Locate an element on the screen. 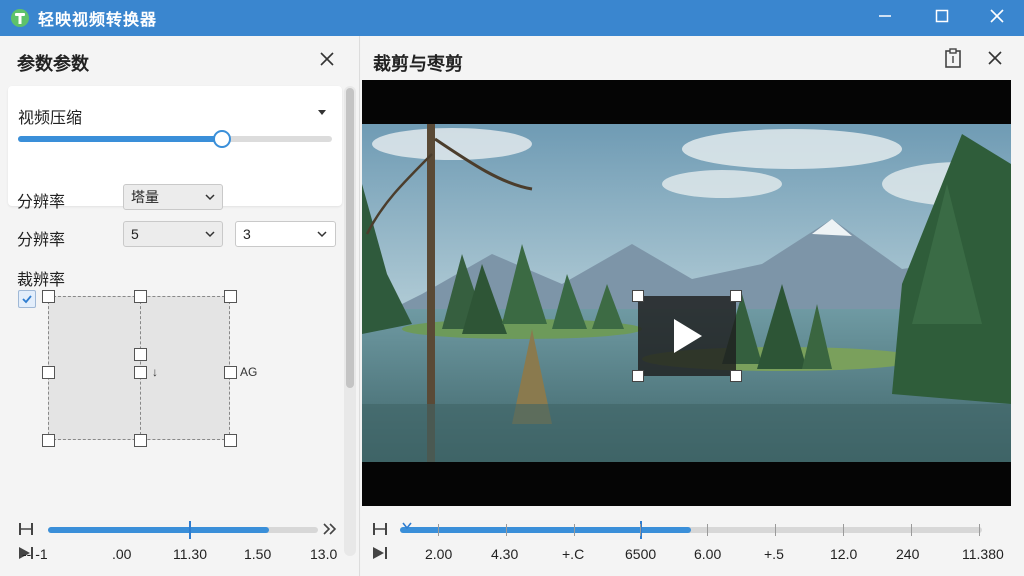 Image resolution: width=1024 pixels, height=576 pixels. close-window-button is located at coordinates (997, 18).